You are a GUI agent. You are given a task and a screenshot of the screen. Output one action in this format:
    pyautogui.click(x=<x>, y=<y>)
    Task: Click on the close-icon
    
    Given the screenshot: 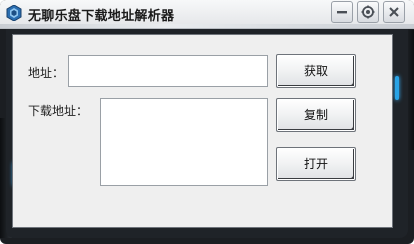 What is the action you would take?
    pyautogui.click(x=394, y=12)
    